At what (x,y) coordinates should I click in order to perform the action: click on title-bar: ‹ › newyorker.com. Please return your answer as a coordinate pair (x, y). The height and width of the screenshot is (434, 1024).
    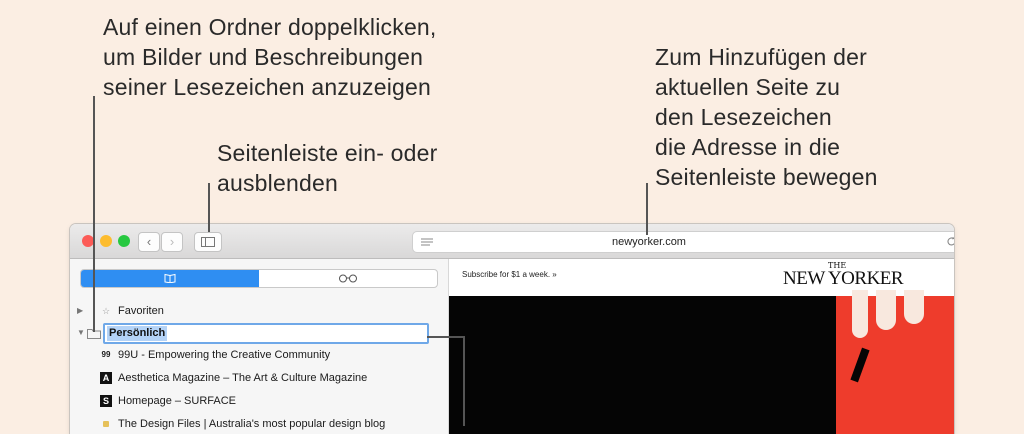
    Looking at the image, I should click on (512, 241).